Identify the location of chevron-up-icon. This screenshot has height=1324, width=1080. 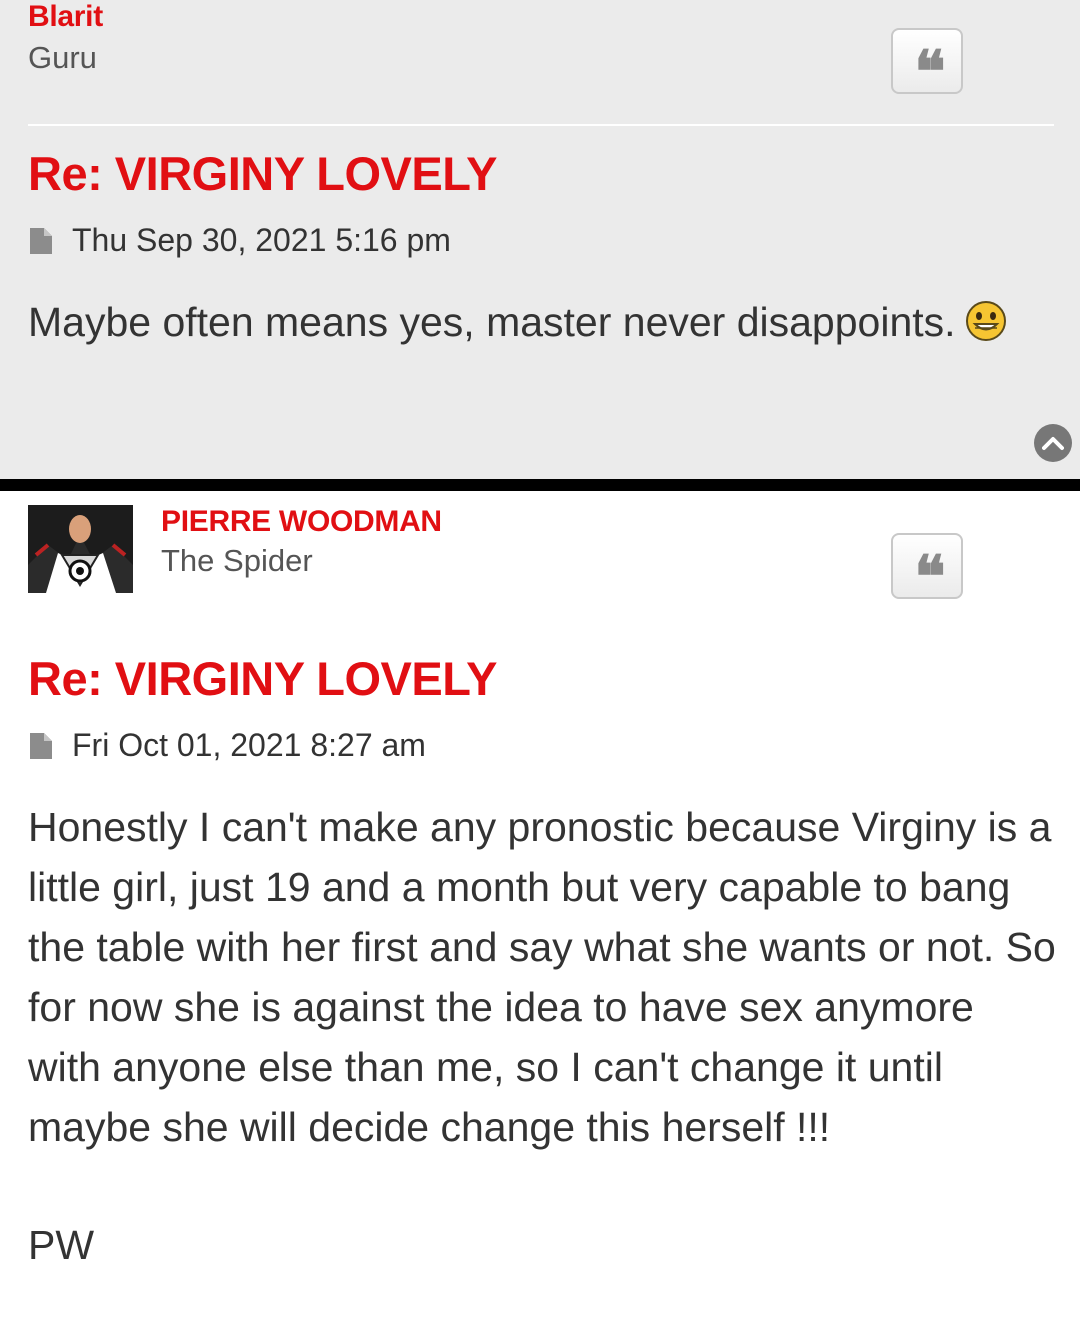
(1053, 443).